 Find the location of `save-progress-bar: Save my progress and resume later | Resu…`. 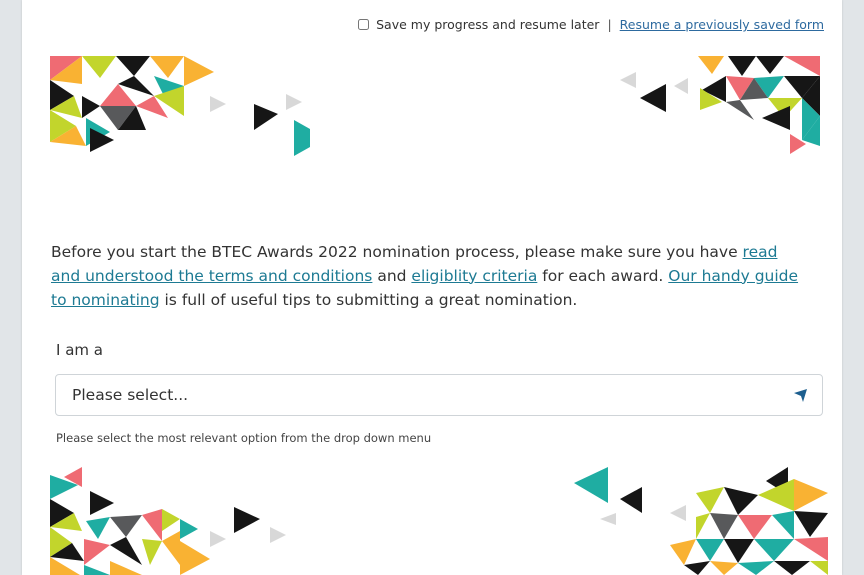

save-progress-bar: Save my progress and resume later | Resu… is located at coordinates (591, 24).